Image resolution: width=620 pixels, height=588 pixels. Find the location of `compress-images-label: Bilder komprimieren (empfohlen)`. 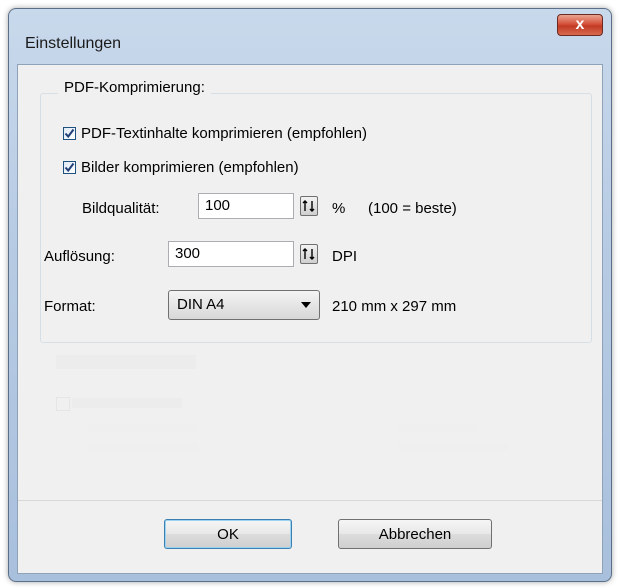

compress-images-label: Bilder komprimieren (empfohlen) is located at coordinates (190, 167).